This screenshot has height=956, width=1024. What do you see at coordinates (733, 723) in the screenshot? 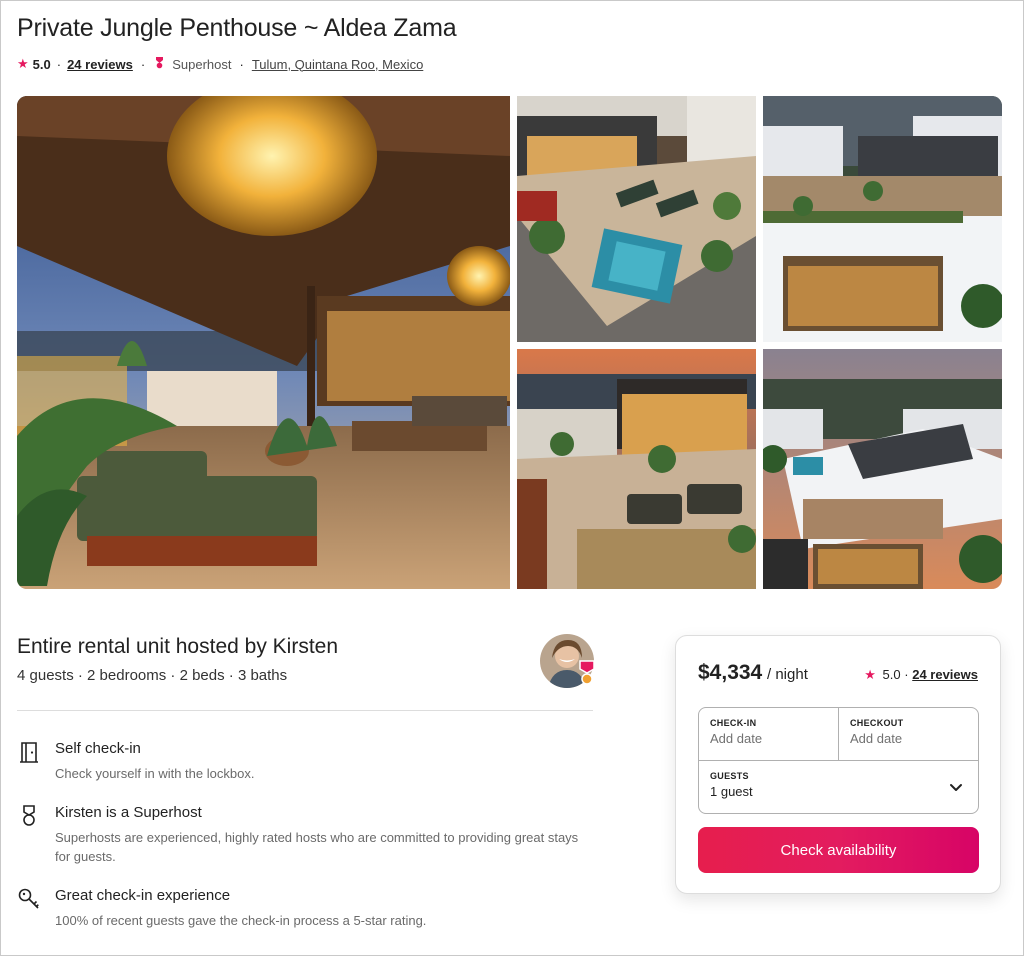
I see `checkin-label: CHECK-IN` at bounding box center [733, 723].